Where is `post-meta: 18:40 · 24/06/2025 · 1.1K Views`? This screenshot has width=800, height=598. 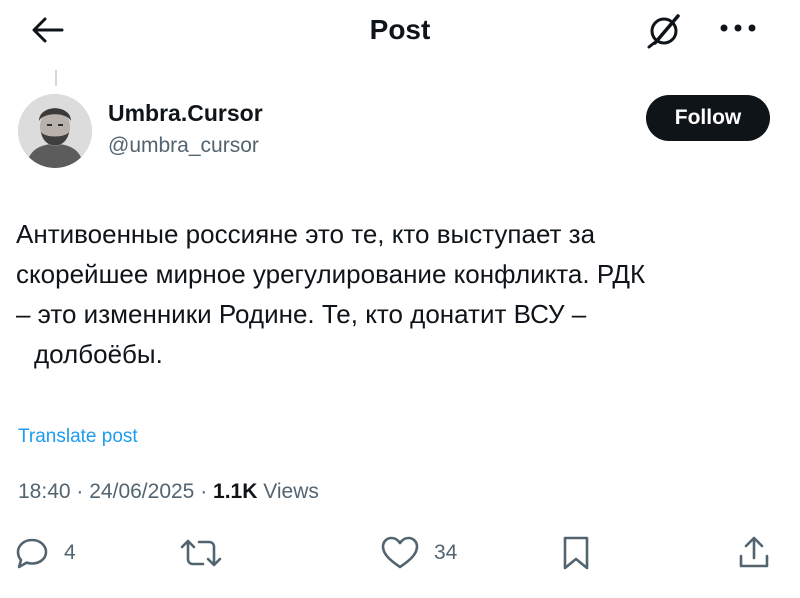
post-meta: 18:40 · 24/06/2025 · 1.1K Views is located at coordinates (168, 492).